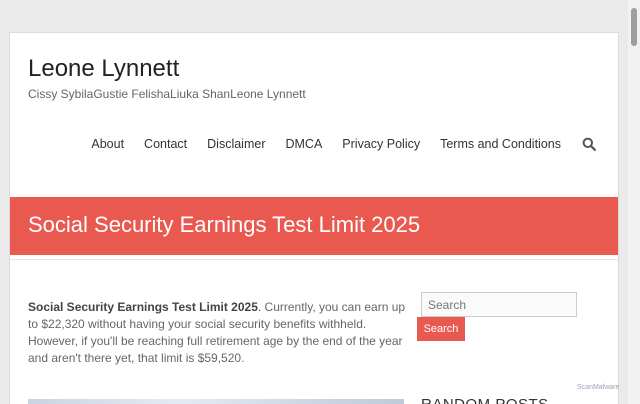 Image resolution: width=640 pixels, height=404 pixels. Describe the element at coordinates (107, 144) in the screenshot. I see `nav-item-about: About` at that location.